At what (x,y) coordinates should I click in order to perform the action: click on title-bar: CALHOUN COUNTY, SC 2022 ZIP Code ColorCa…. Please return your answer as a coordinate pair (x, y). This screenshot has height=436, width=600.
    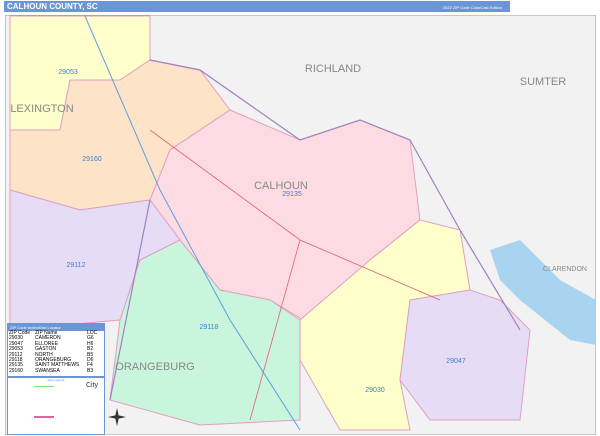
    Looking at the image, I should click on (257, 6).